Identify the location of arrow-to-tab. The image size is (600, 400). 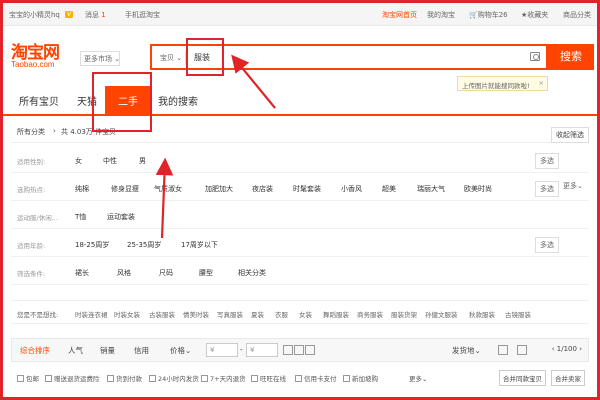
(164, 198).